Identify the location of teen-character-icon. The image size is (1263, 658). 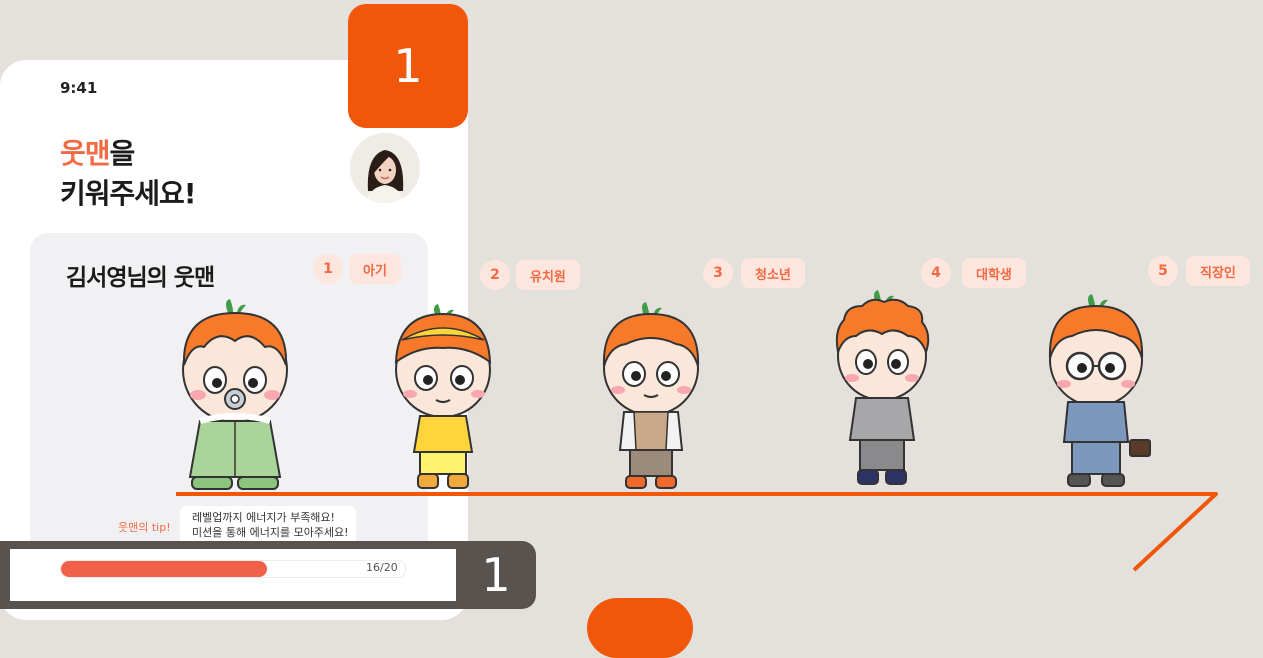
(651, 395).